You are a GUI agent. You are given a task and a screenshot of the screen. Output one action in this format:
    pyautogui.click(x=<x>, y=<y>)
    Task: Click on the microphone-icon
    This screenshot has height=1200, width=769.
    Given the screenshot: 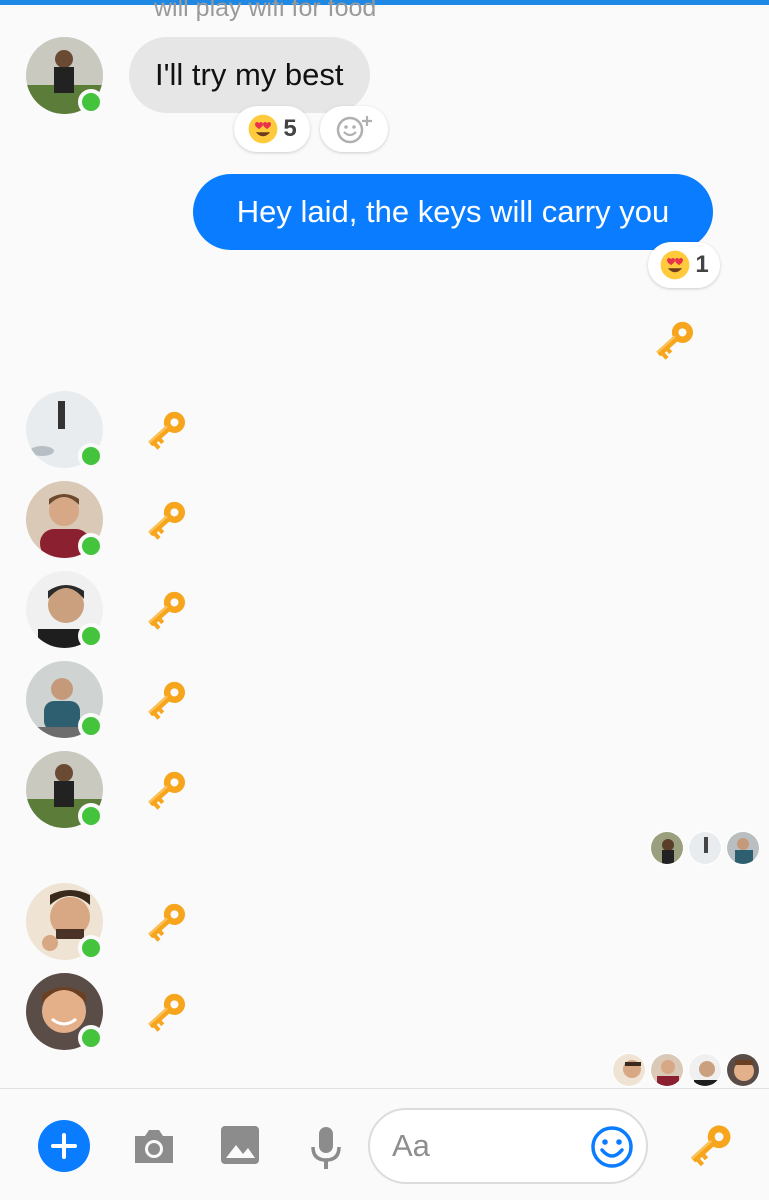 What is the action you would take?
    pyautogui.click(x=326, y=1148)
    